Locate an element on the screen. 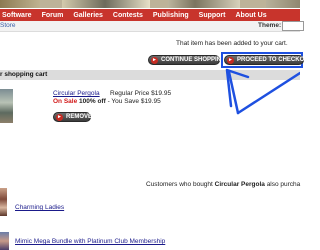 The height and width of the screenshot is (250, 320). added-to-cart-message: That item has been added to your cart. is located at coordinates (232, 43).